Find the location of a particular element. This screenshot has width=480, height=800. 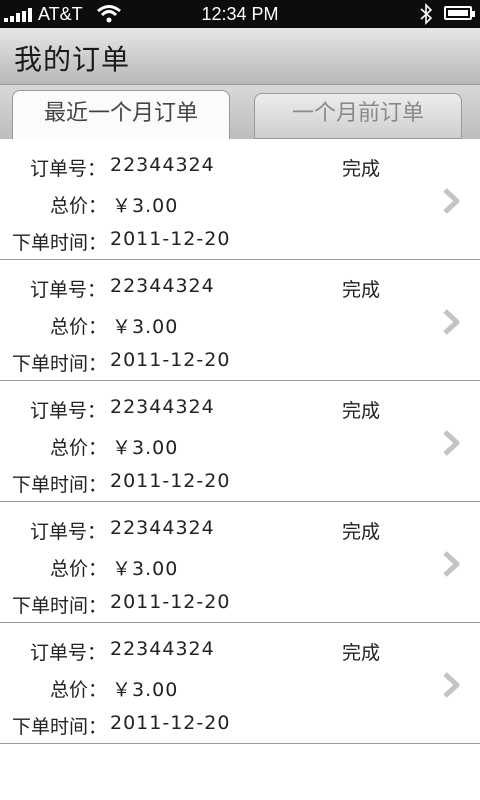

tab-recent-month: 最近一个月订单 is located at coordinates (121, 115).